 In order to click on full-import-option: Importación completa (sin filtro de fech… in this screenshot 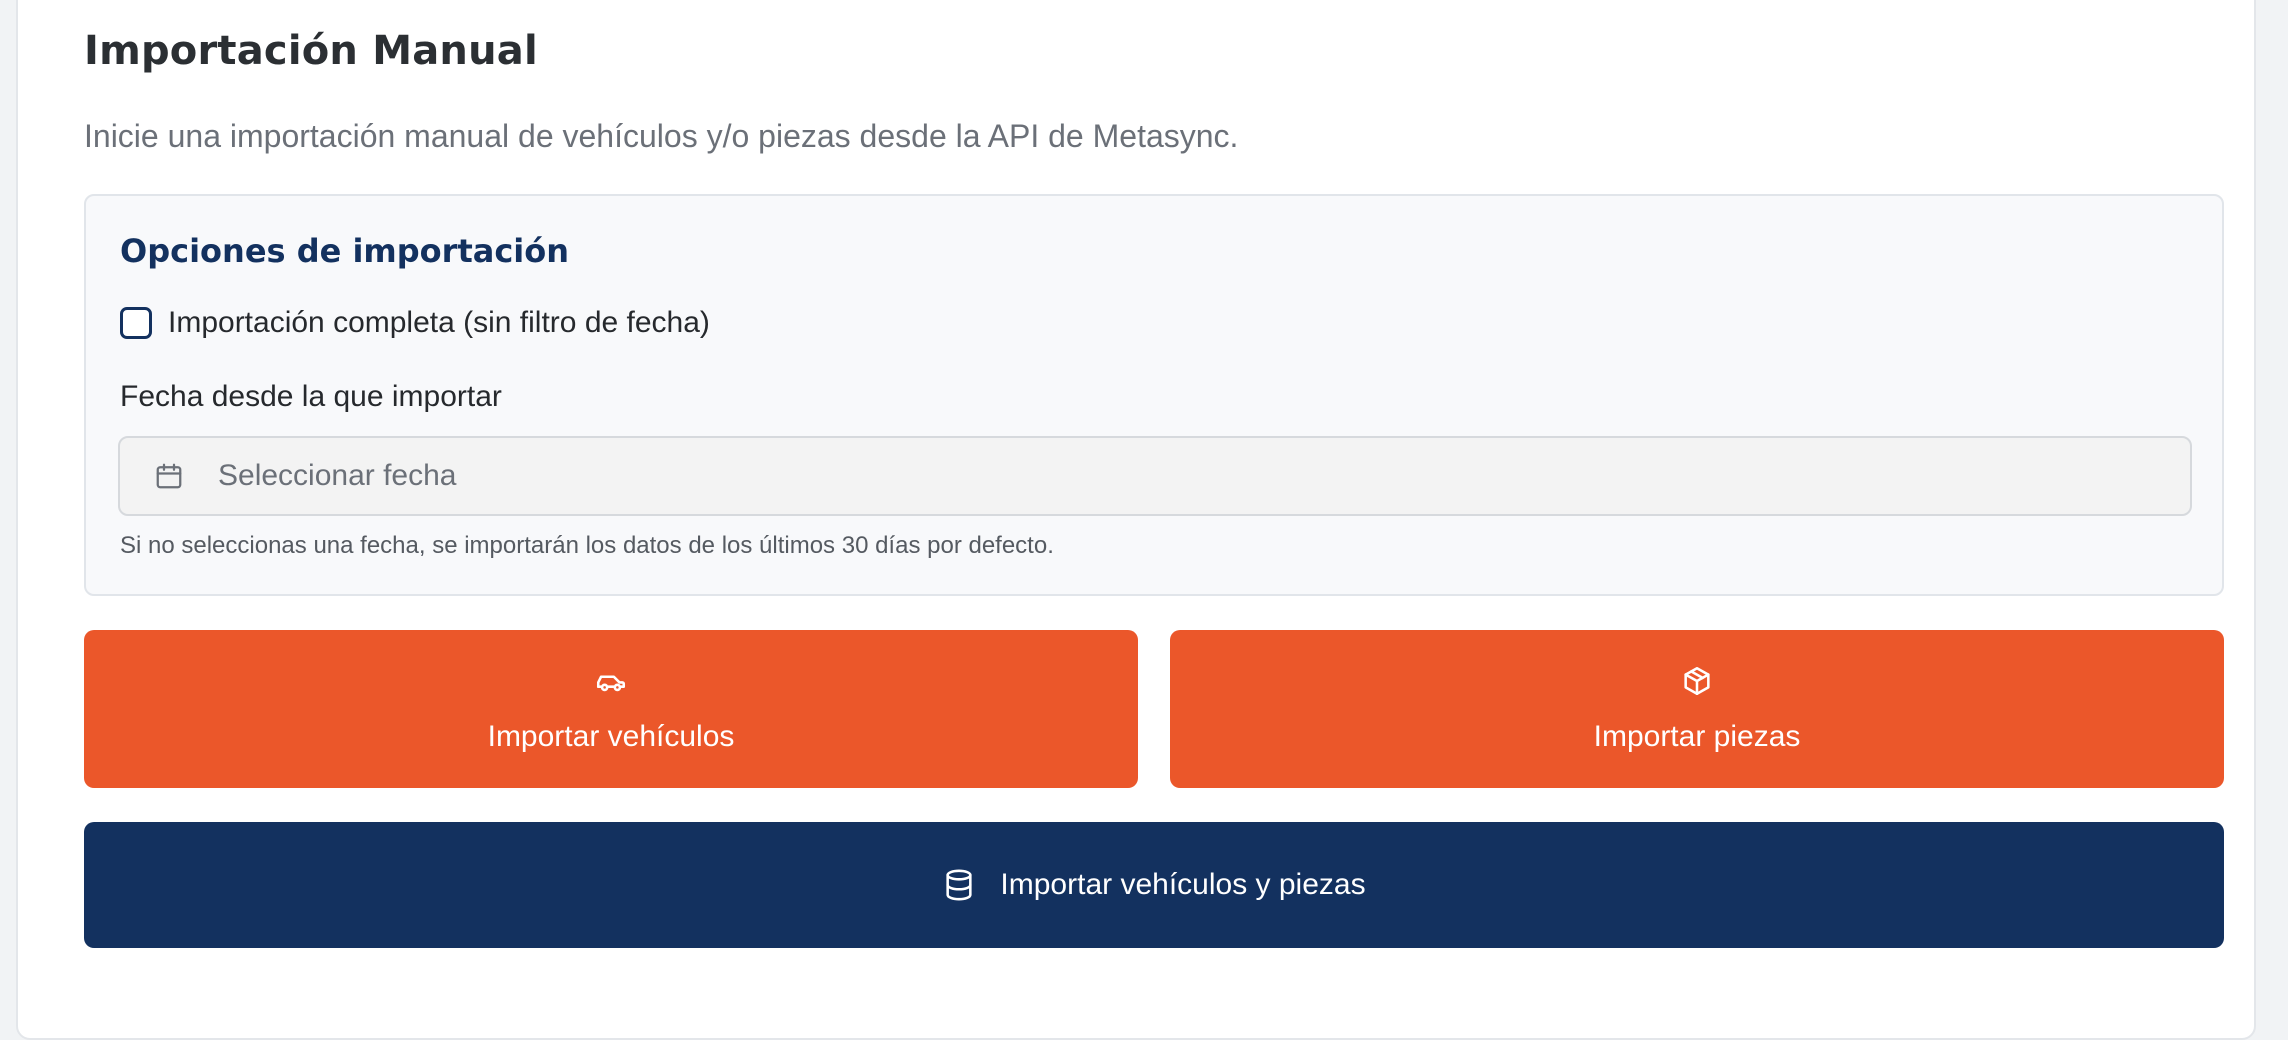, I will do `click(415, 323)`.